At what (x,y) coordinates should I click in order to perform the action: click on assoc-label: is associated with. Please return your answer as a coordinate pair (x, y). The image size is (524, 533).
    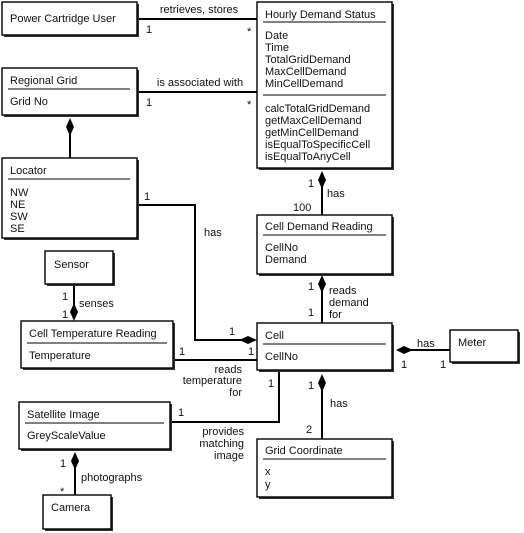
    Looking at the image, I should click on (200, 83).